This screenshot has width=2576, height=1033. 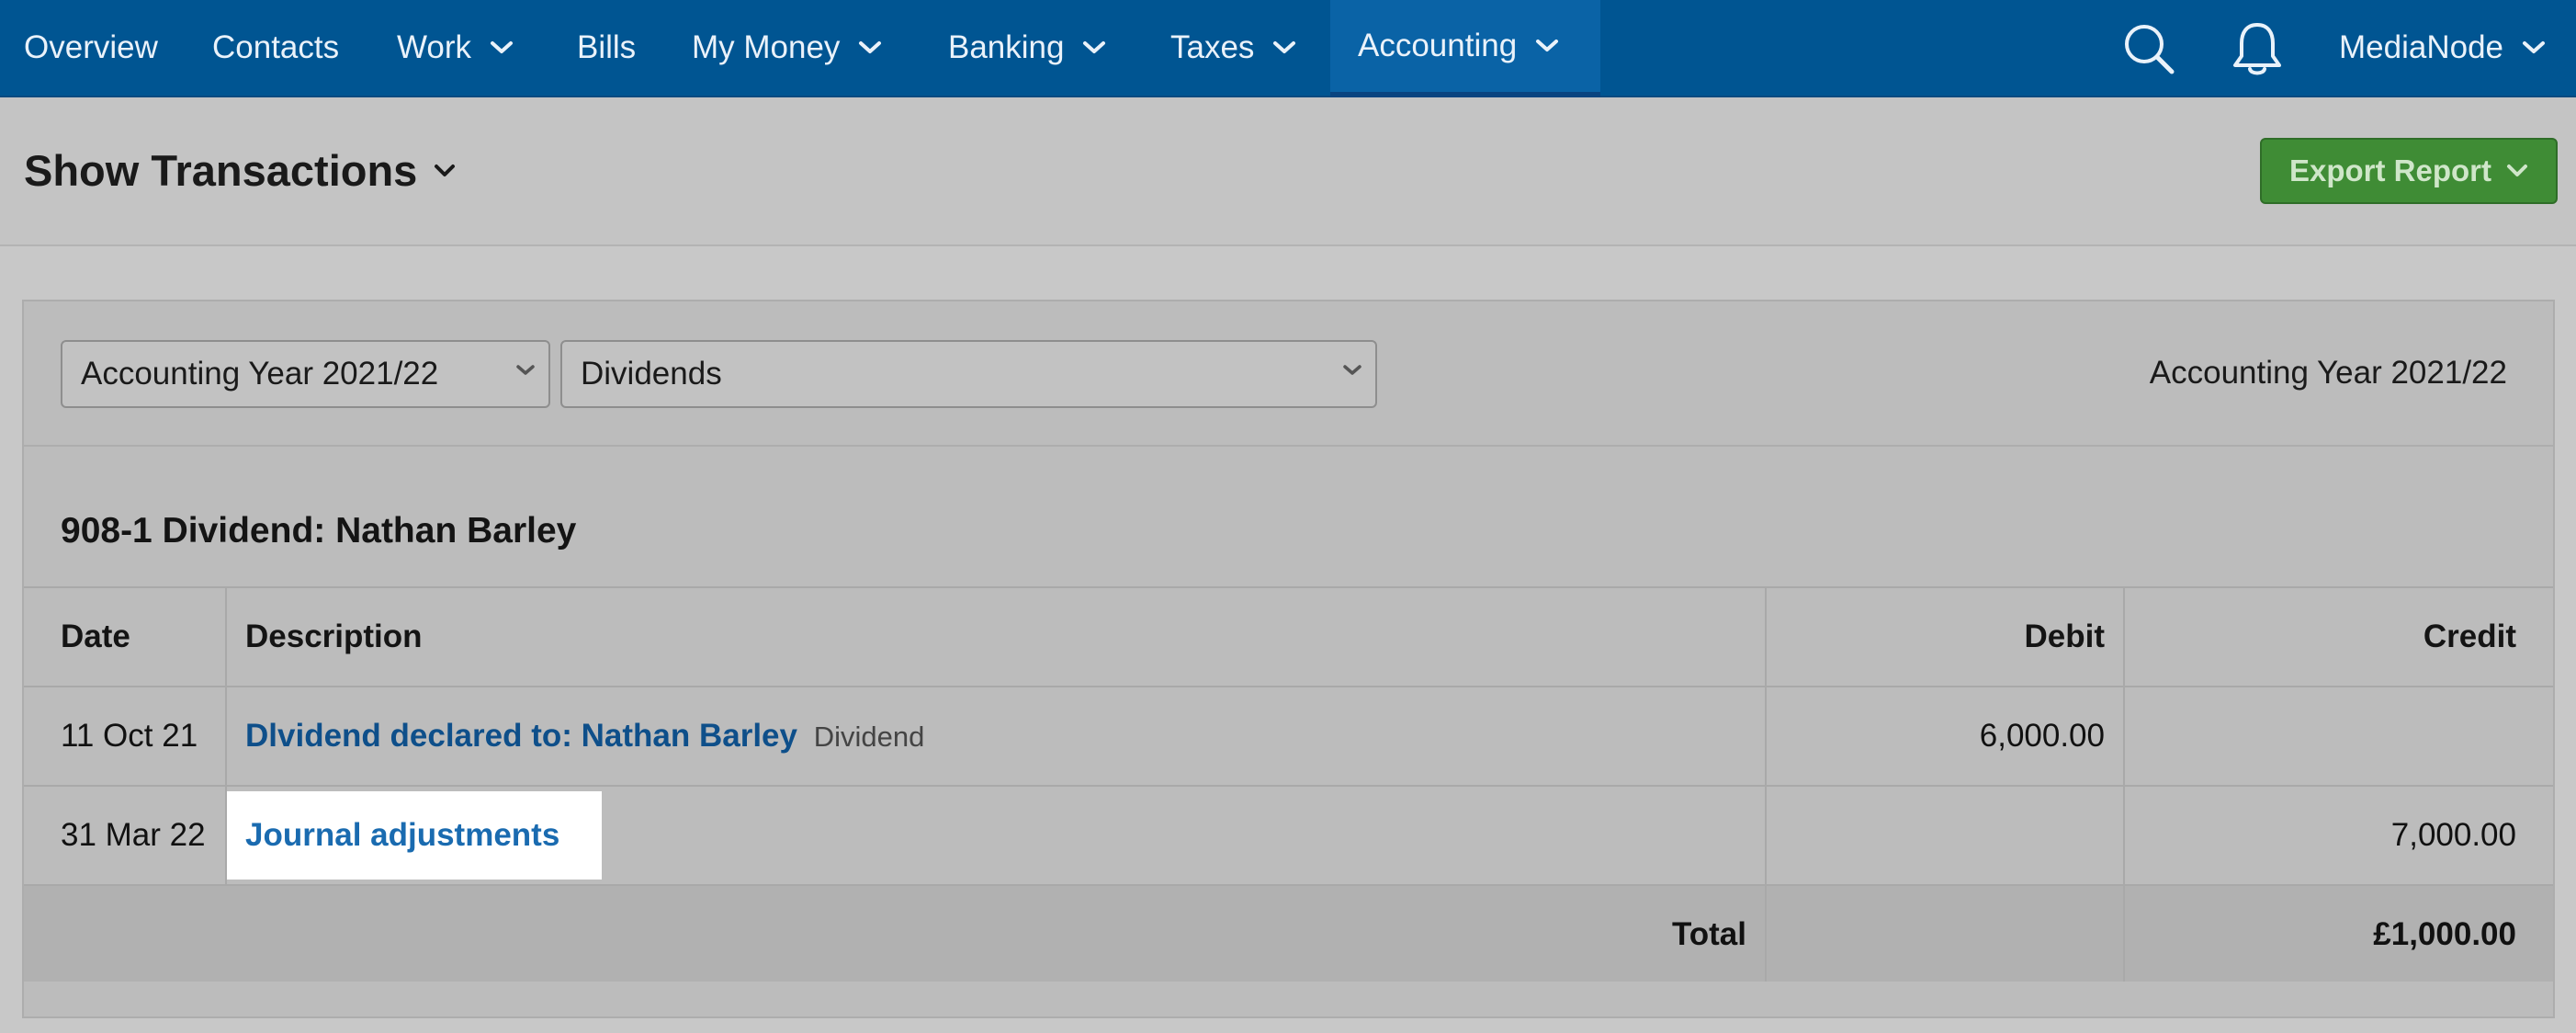 I want to click on nav-bills: Bills, so click(x=606, y=48).